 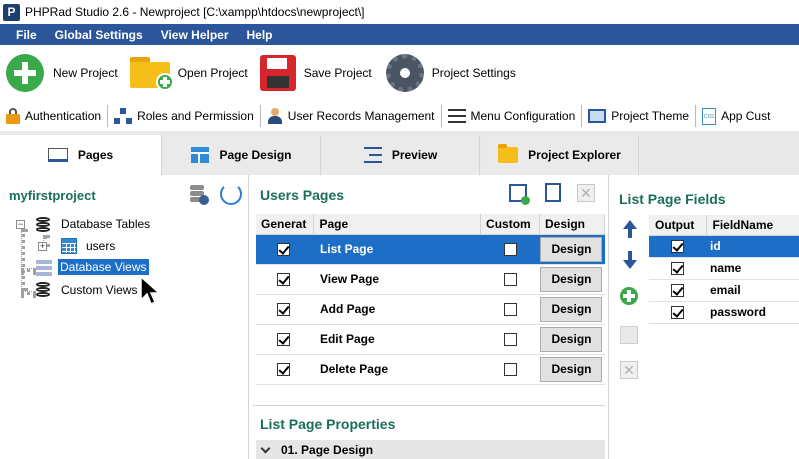 What do you see at coordinates (724, 268) in the screenshot?
I see `table-row: name` at bounding box center [724, 268].